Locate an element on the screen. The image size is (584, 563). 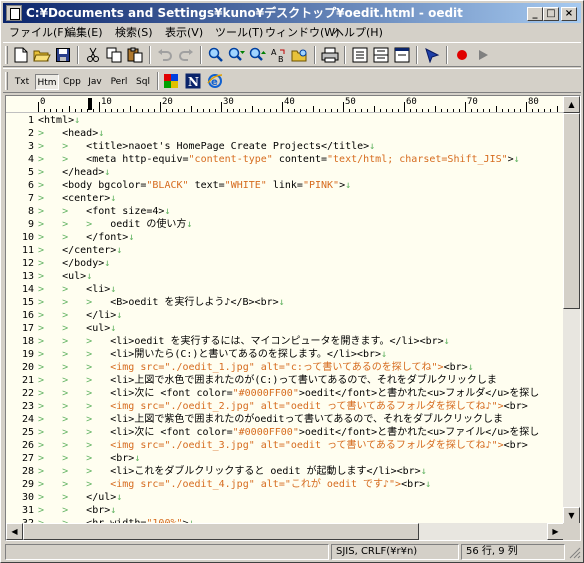
code-line: > > </li>↓ is located at coordinates (80, 315).